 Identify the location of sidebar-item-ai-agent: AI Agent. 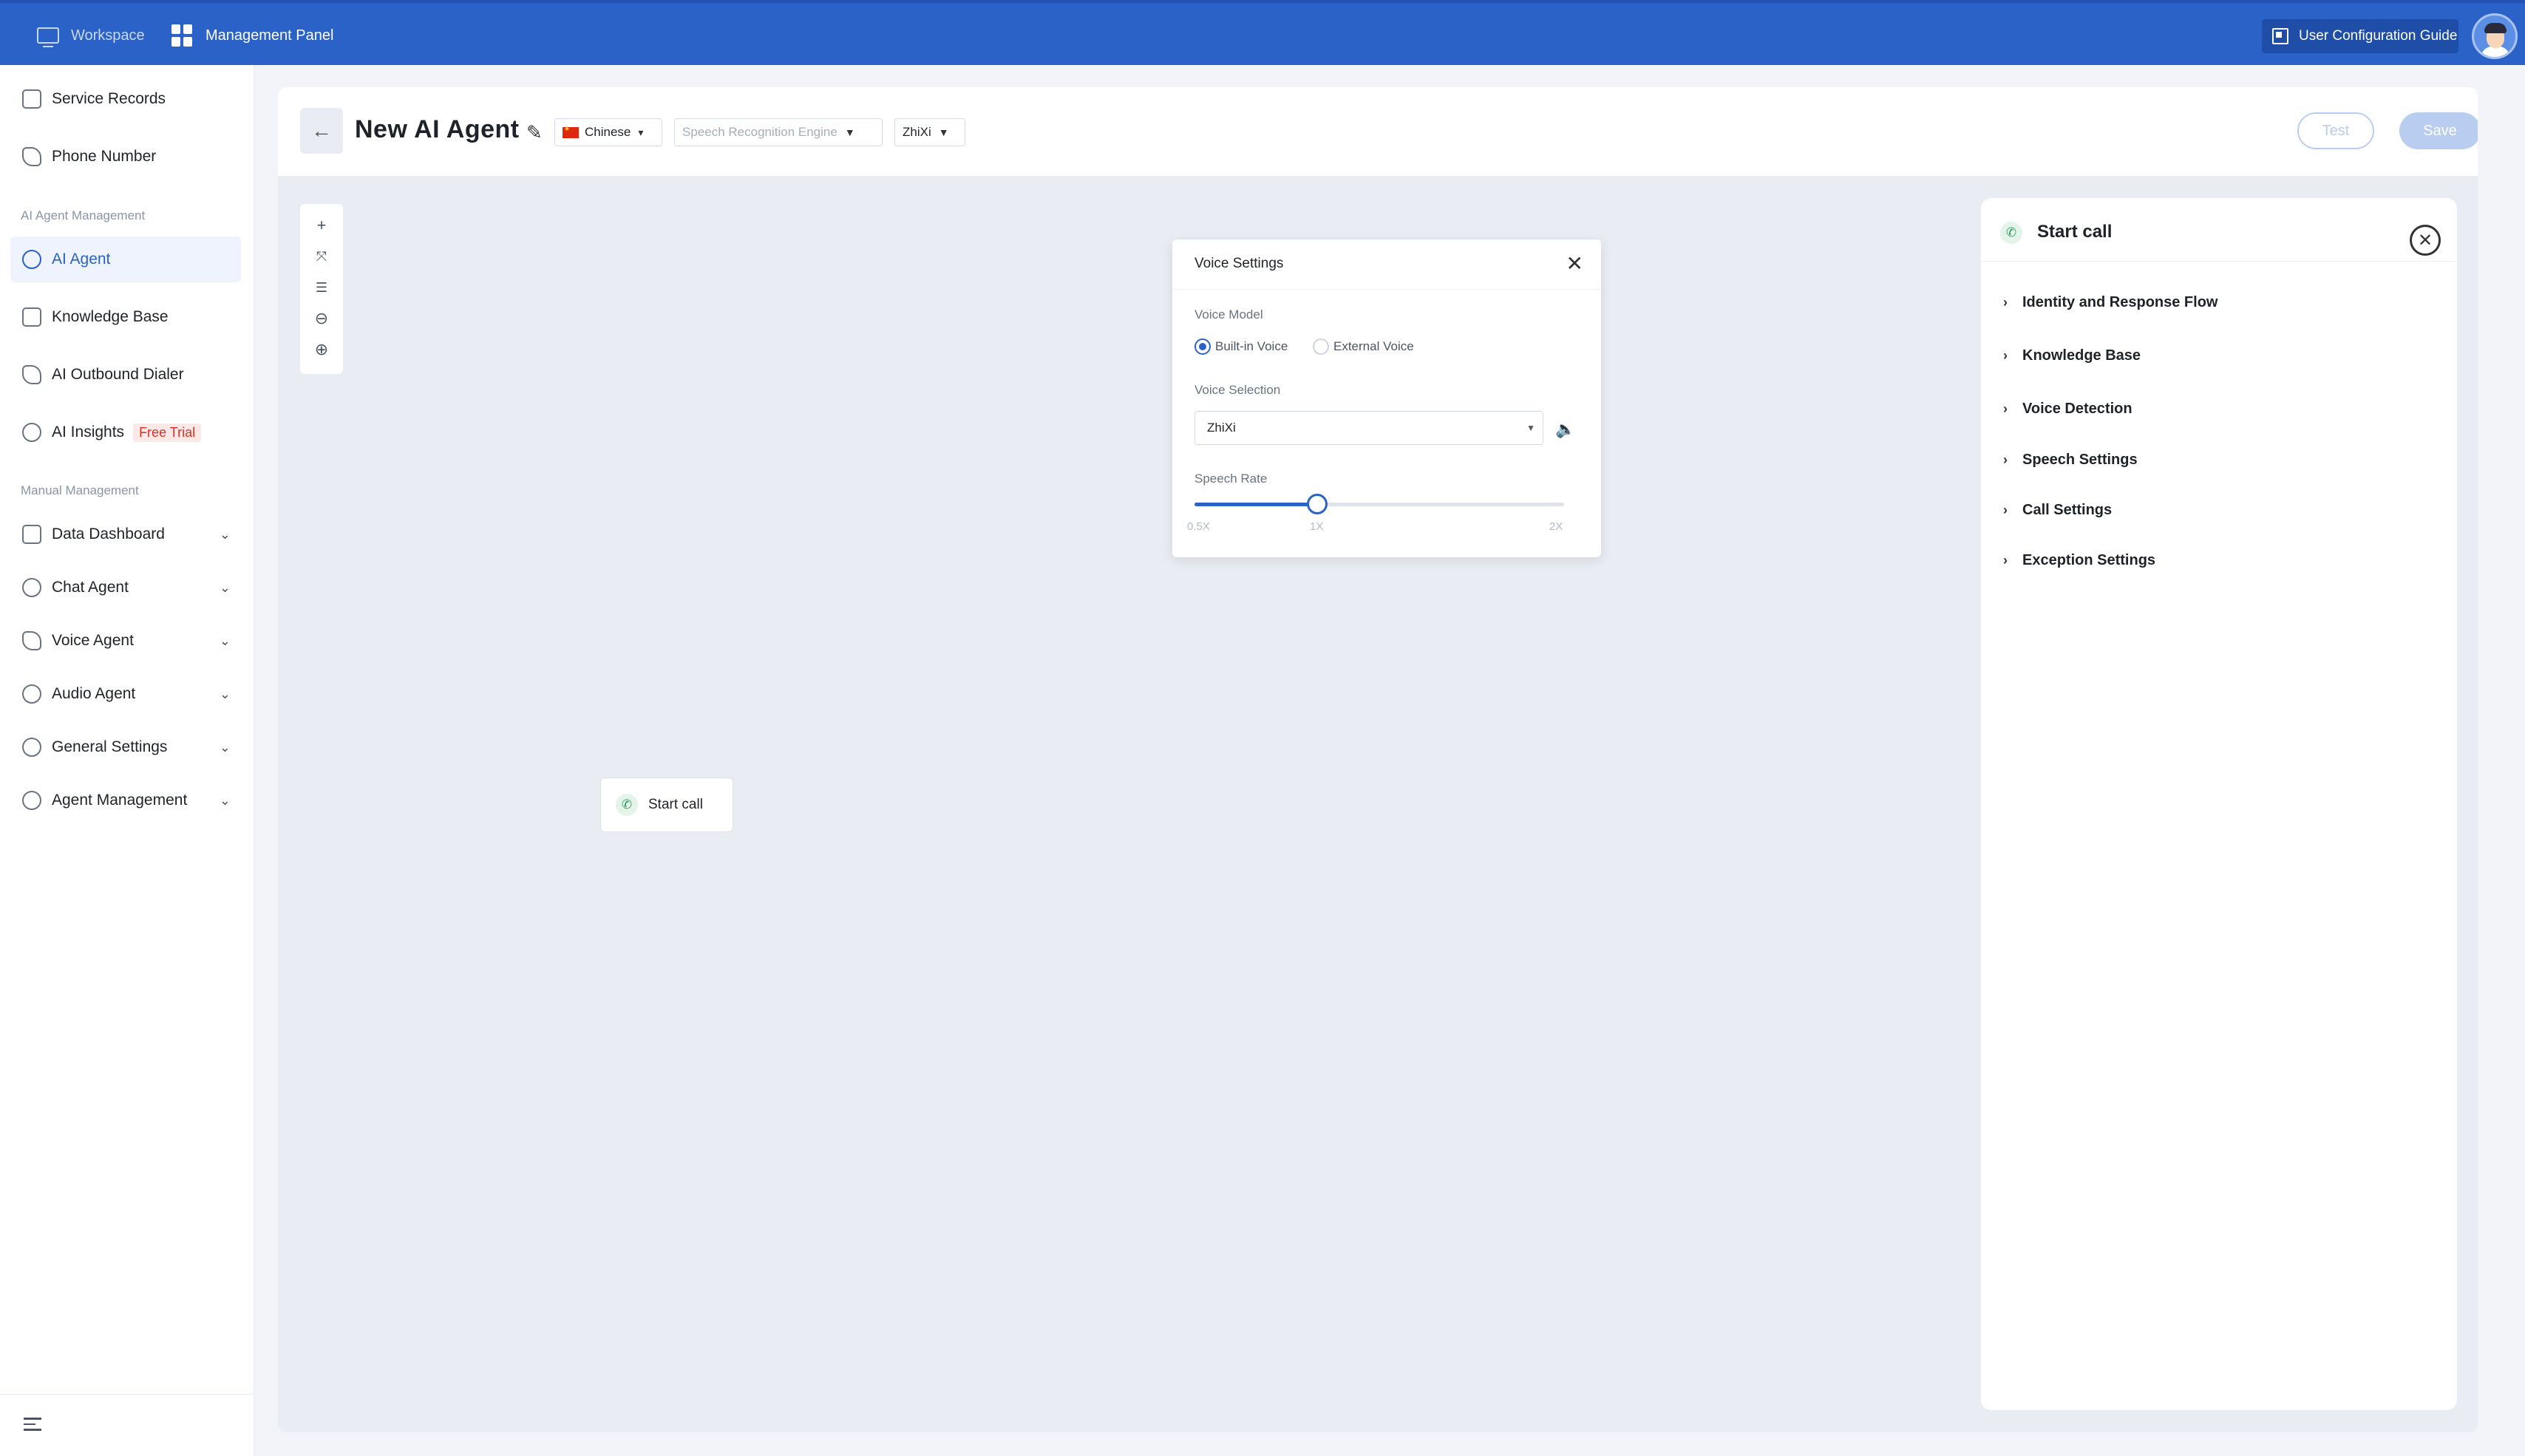
(126, 259).